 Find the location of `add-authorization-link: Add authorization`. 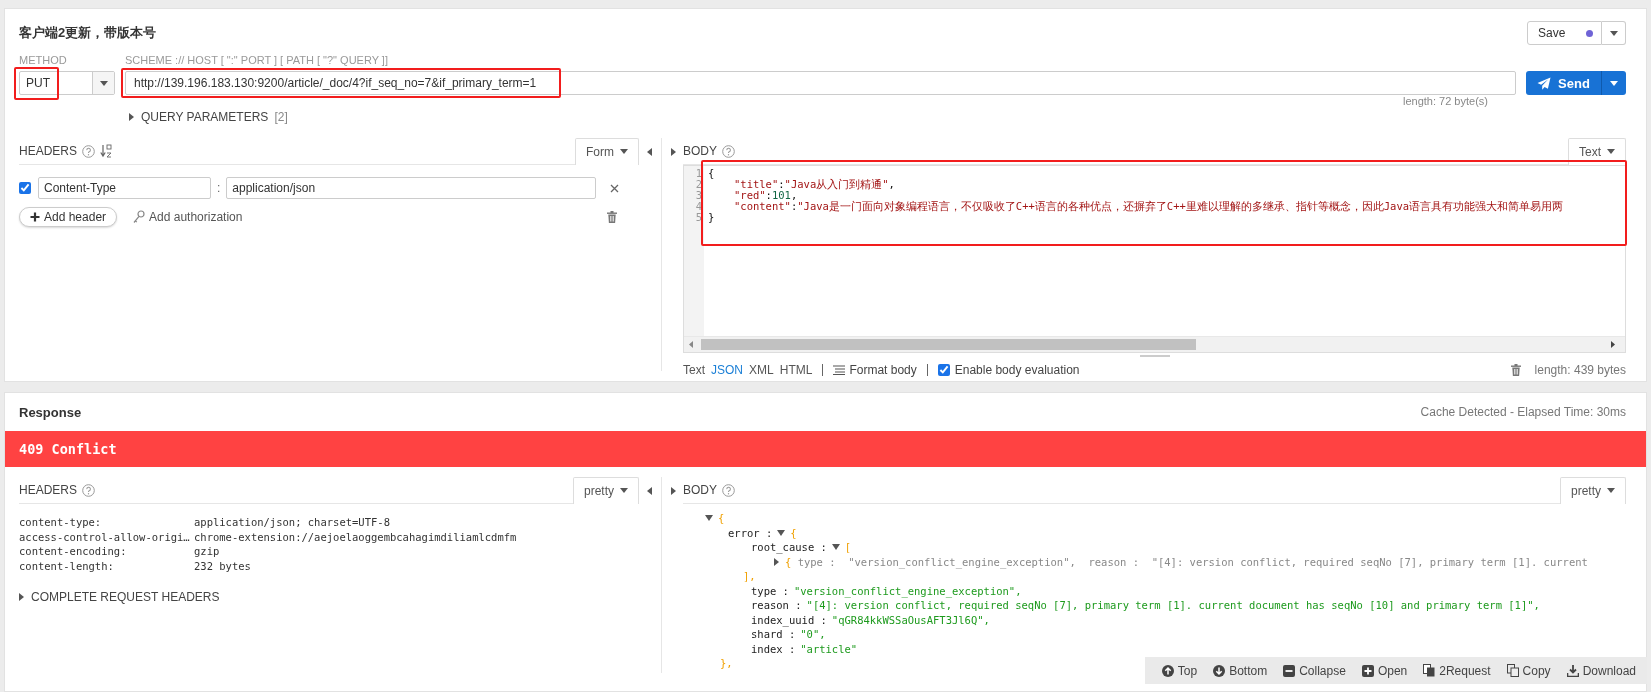

add-authorization-link: Add authorization is located at coordinates (188, 217).